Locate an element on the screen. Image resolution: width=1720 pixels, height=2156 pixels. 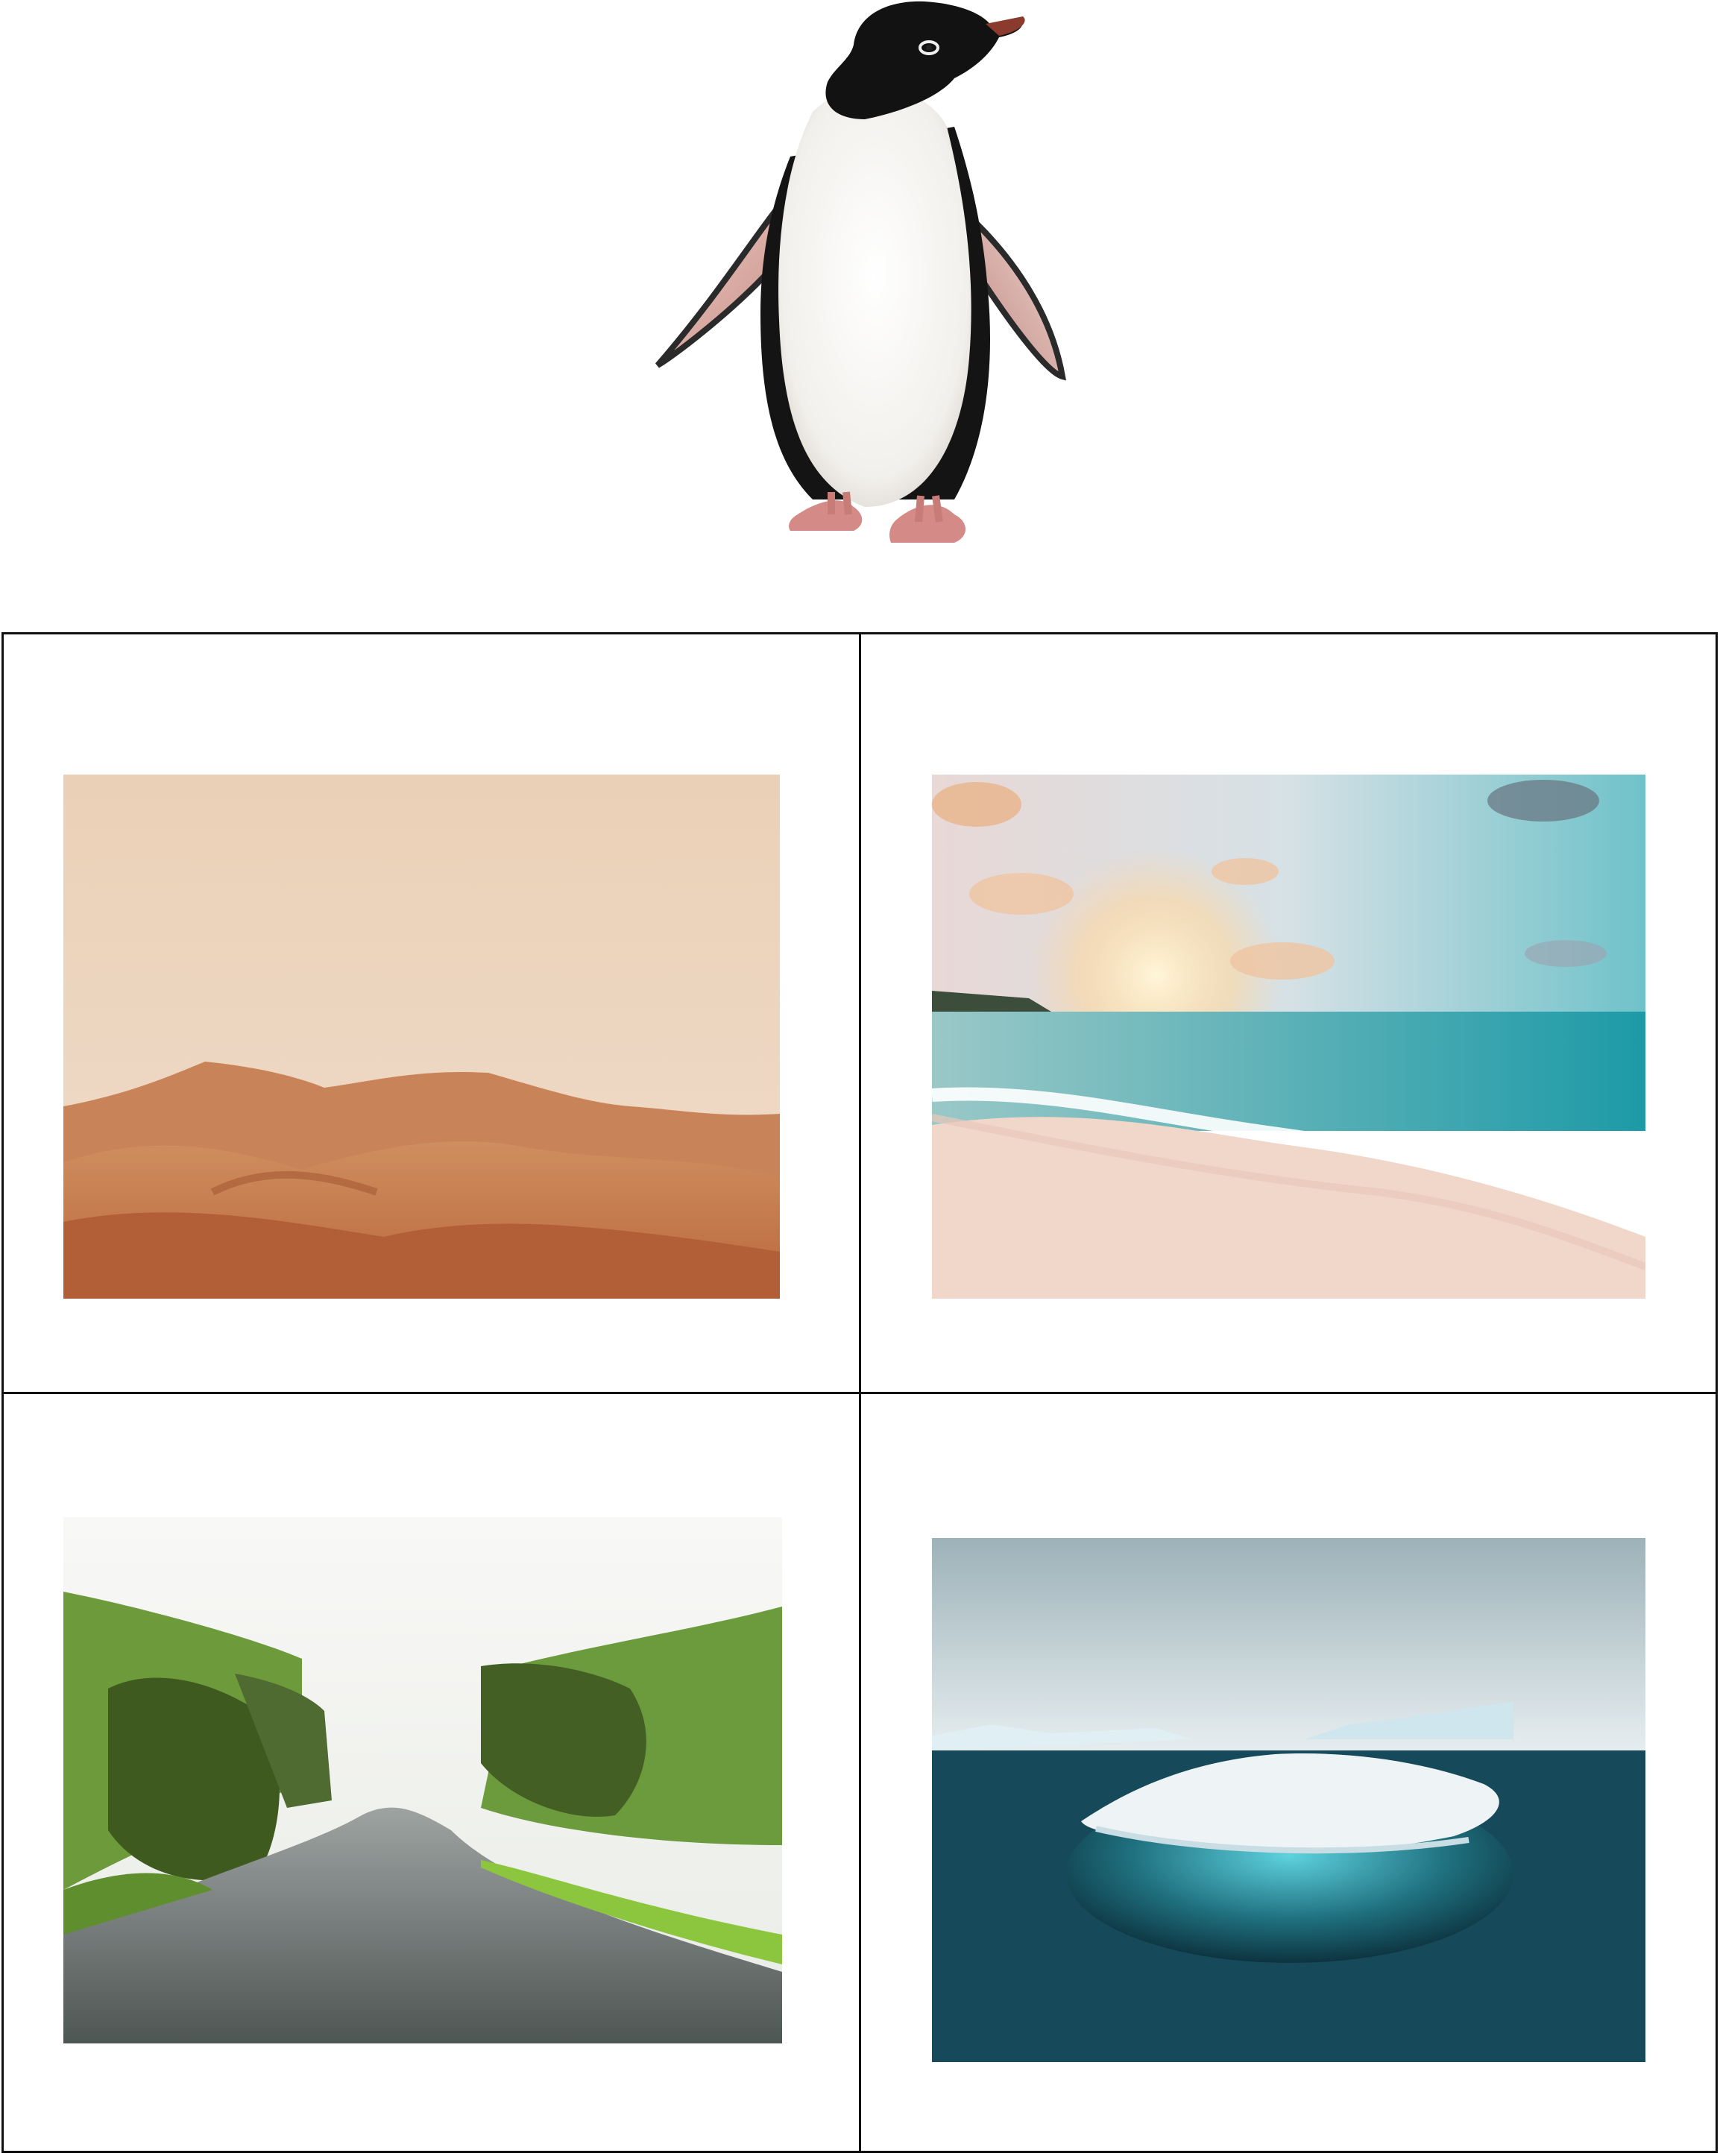
river-canyon-image is located at coordinates (423, 1780).